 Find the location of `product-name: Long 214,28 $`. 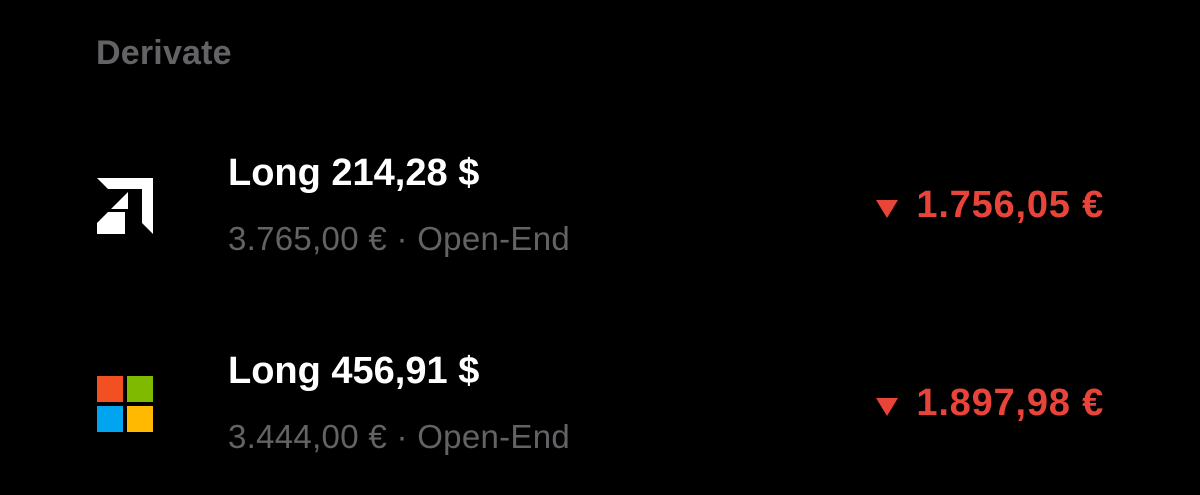

product-name: Long 214,28 $ is located at coordinates (354, 173).